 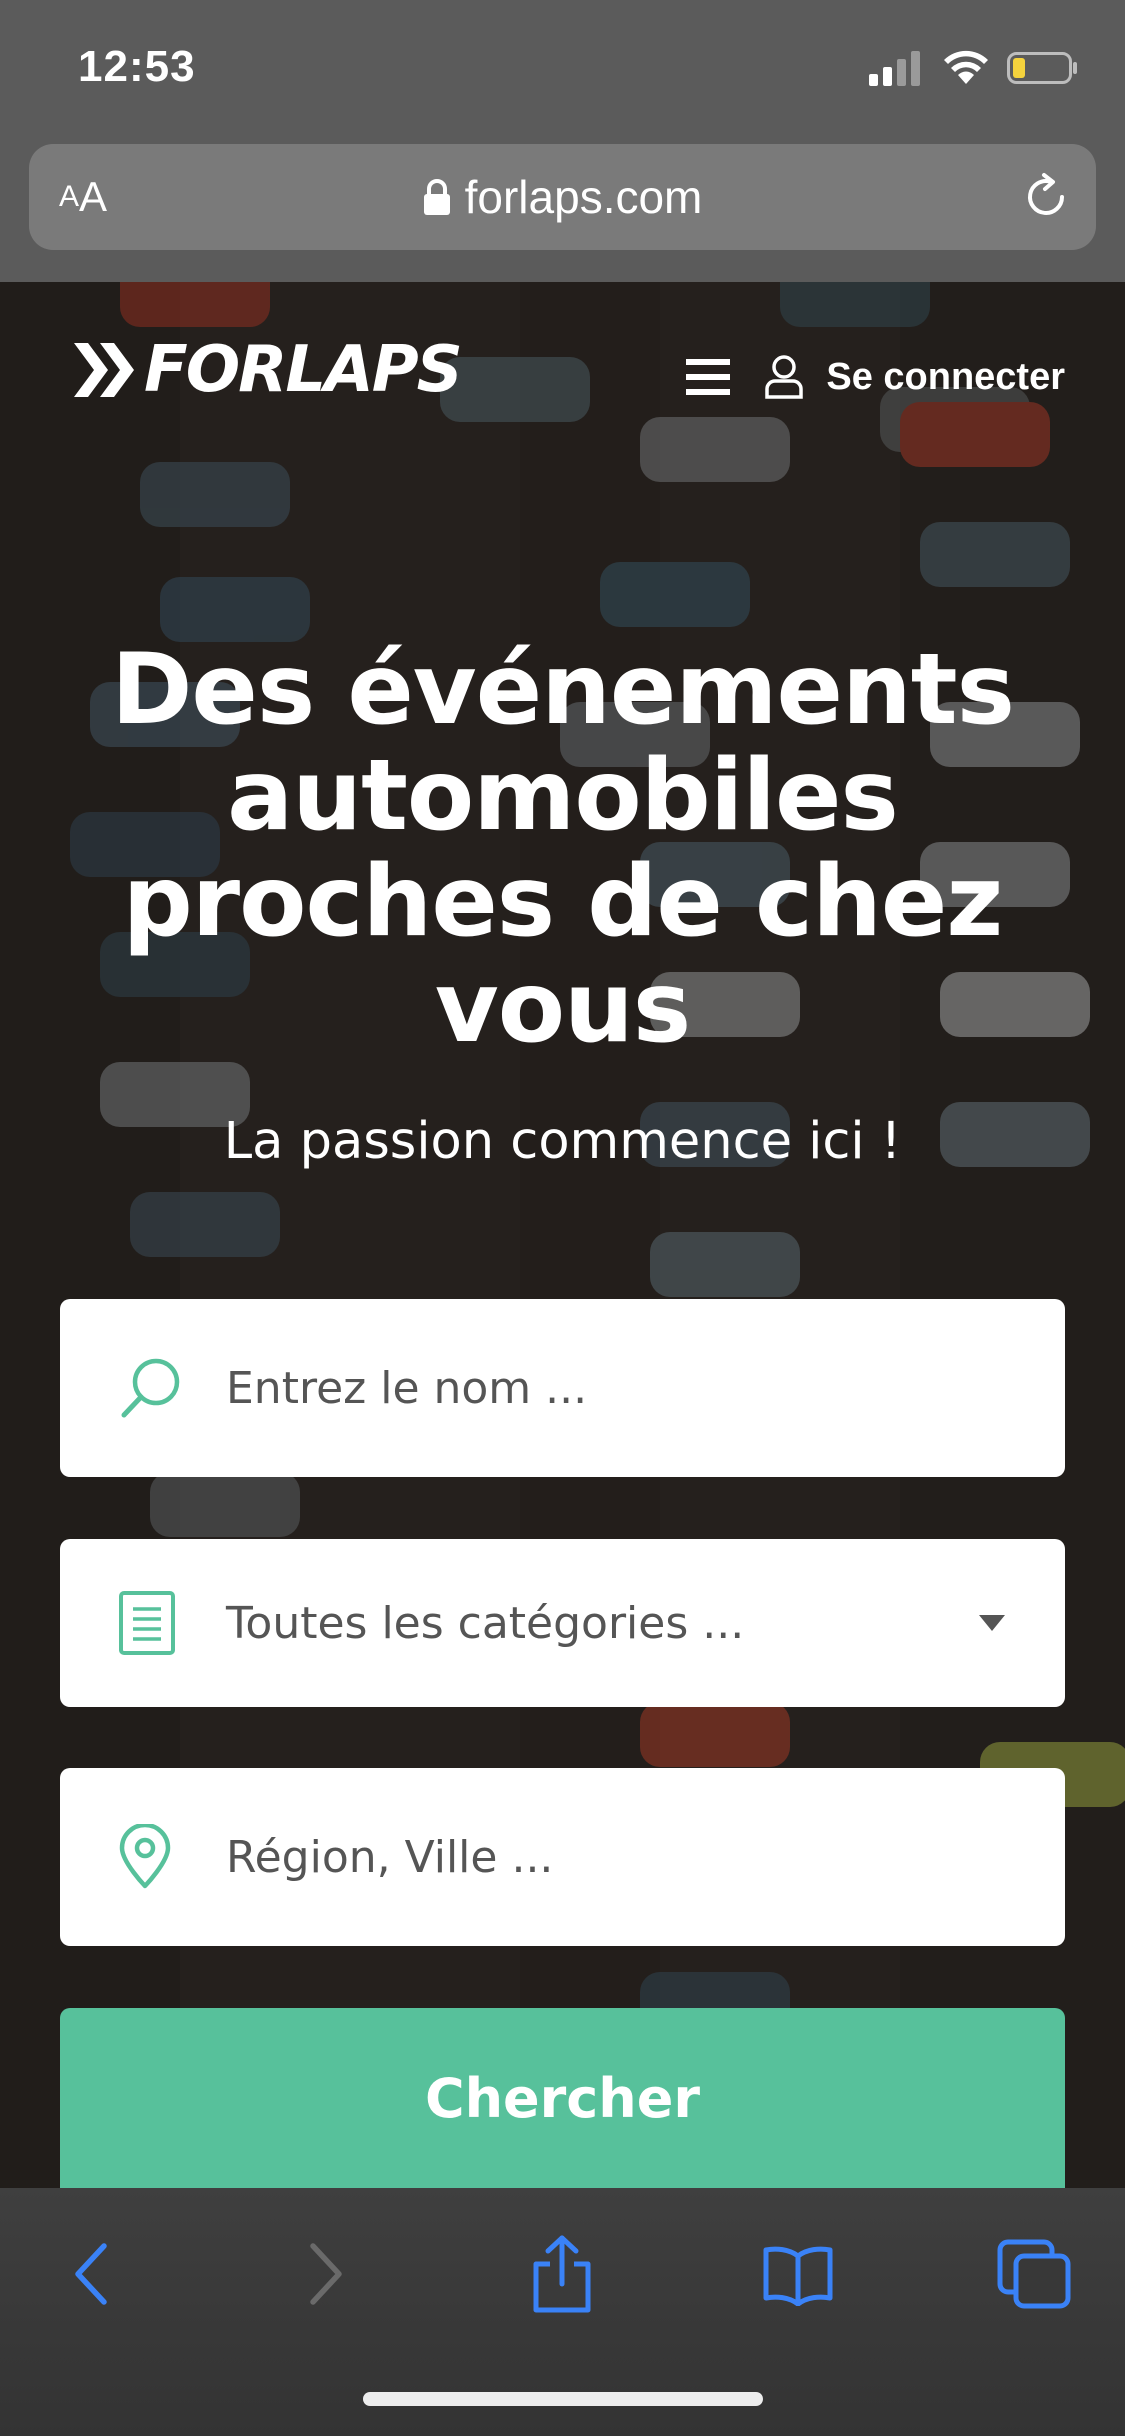 What do you see at coordinates (708, 377) in the screenshot?
I see `menu-icon` at bounding box center [708, 377].